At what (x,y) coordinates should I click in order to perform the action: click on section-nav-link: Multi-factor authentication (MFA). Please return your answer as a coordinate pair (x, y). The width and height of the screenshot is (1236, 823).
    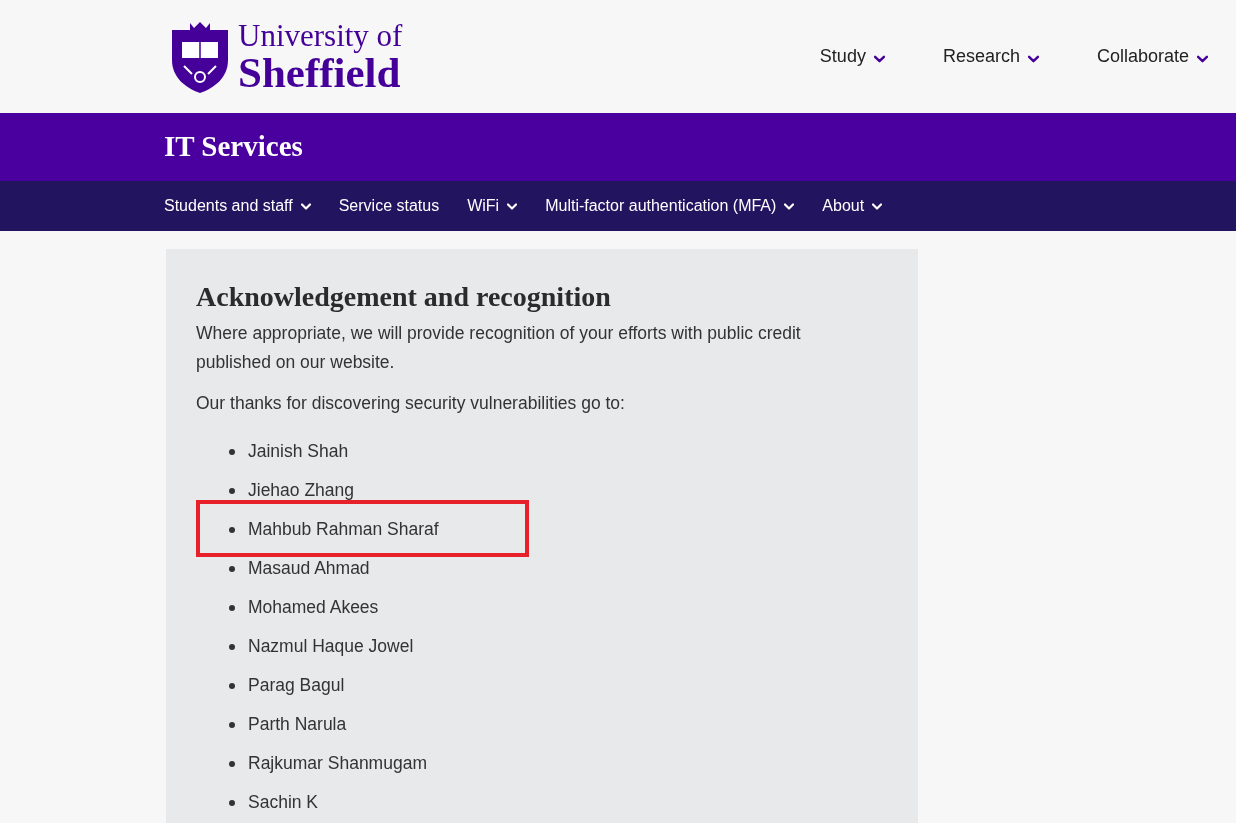
    Looking at the image, I should click on (670, 206).